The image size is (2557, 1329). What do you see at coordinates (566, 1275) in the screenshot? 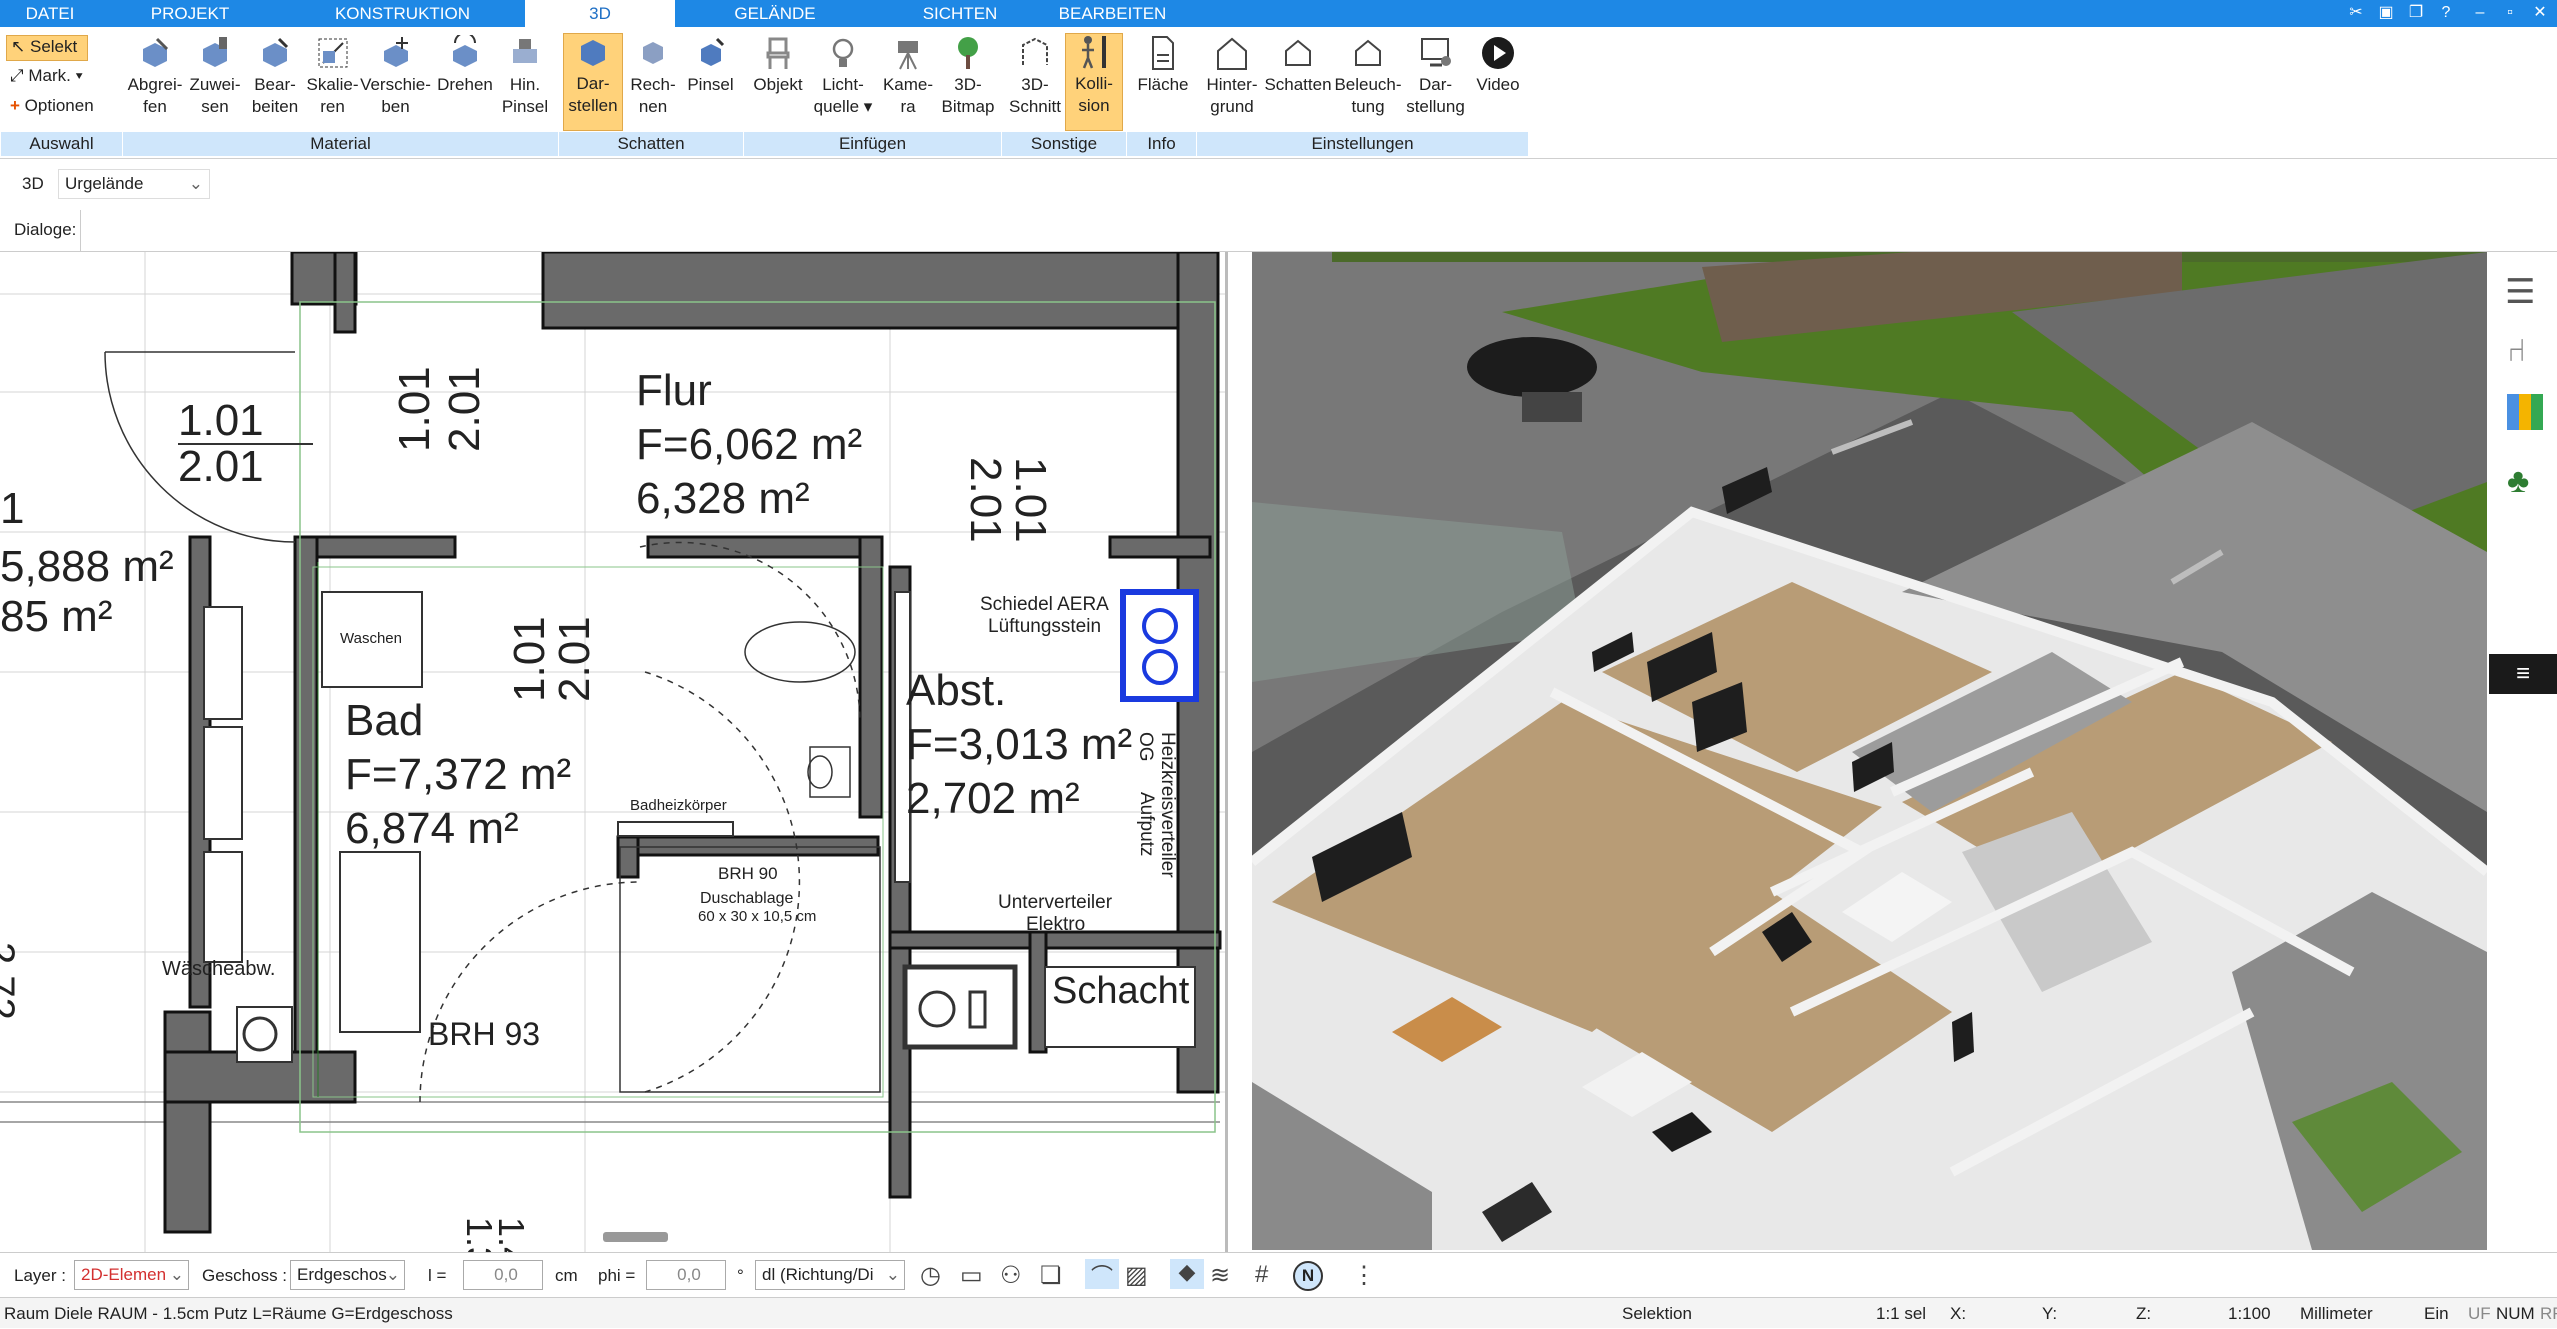
I see `length-unit: cm` at bounding box center [566, 1275].